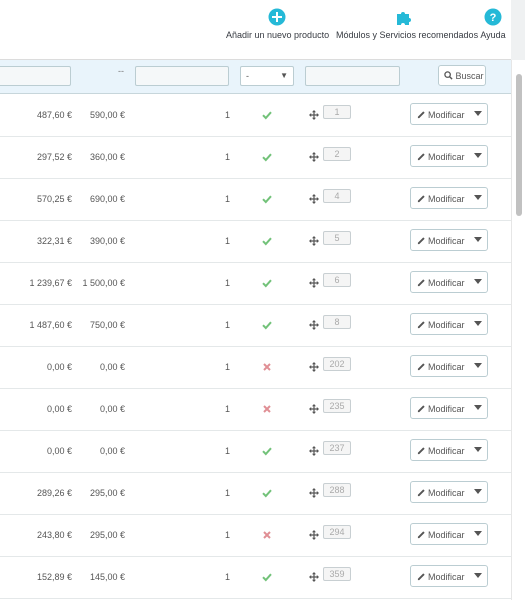 The height and width of the screenshot is (600, 525). I want to click on puzzle-icon, so click(404, 18).